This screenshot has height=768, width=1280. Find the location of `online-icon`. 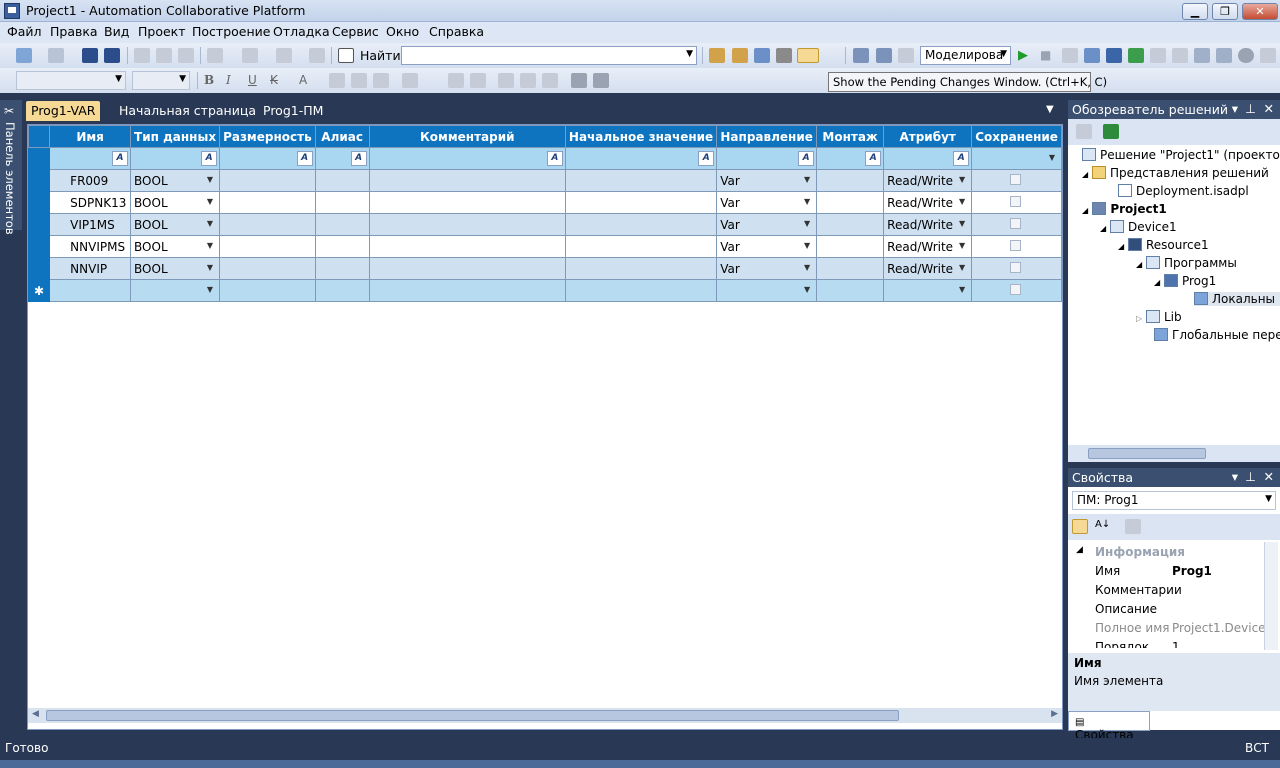

online-icon is located at coordinates (1136, 55).